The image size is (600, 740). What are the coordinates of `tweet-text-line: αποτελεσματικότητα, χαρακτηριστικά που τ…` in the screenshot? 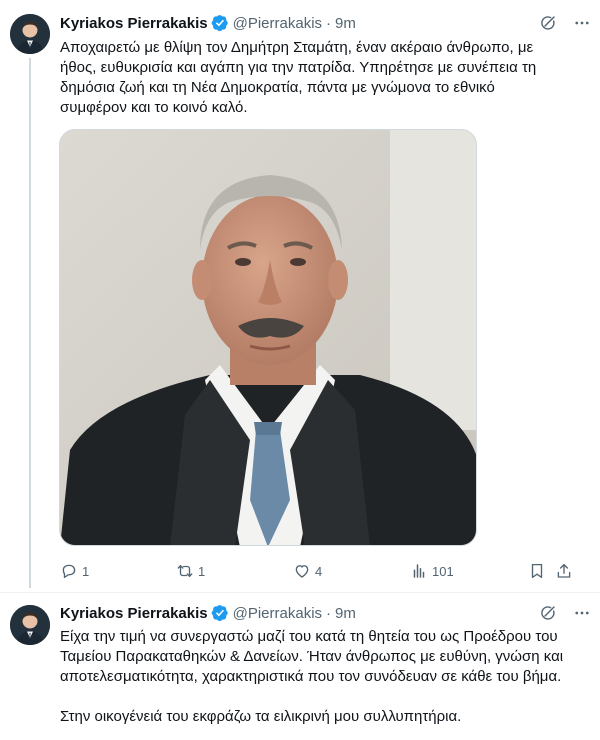 It's located at (311, 676).